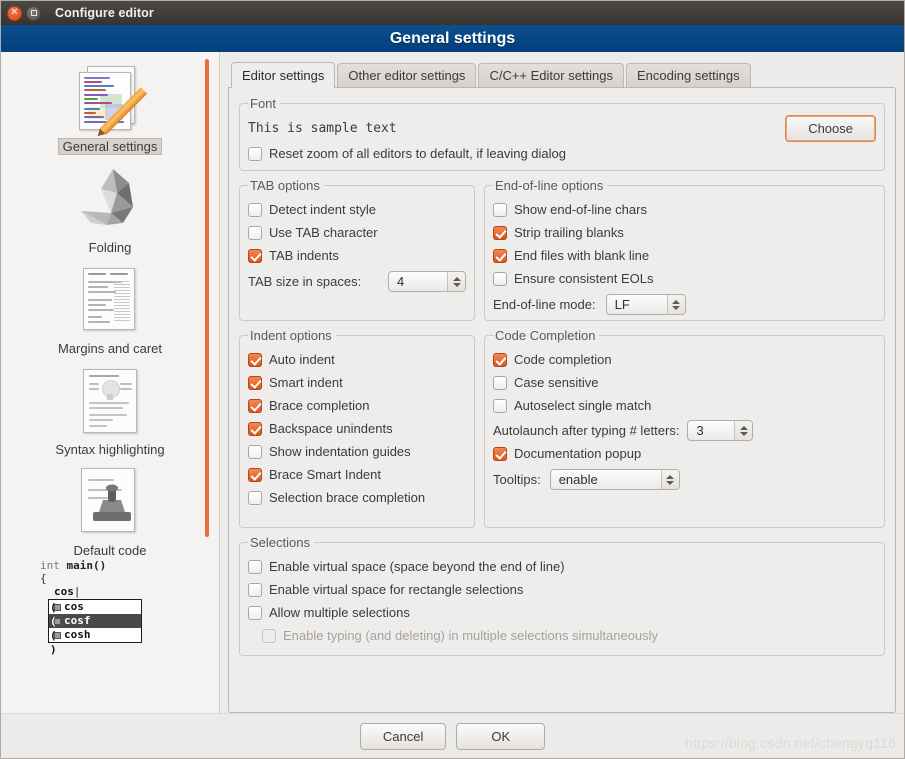  I want to click on tab-editor-settings: Editor settings, so click(283, 75).